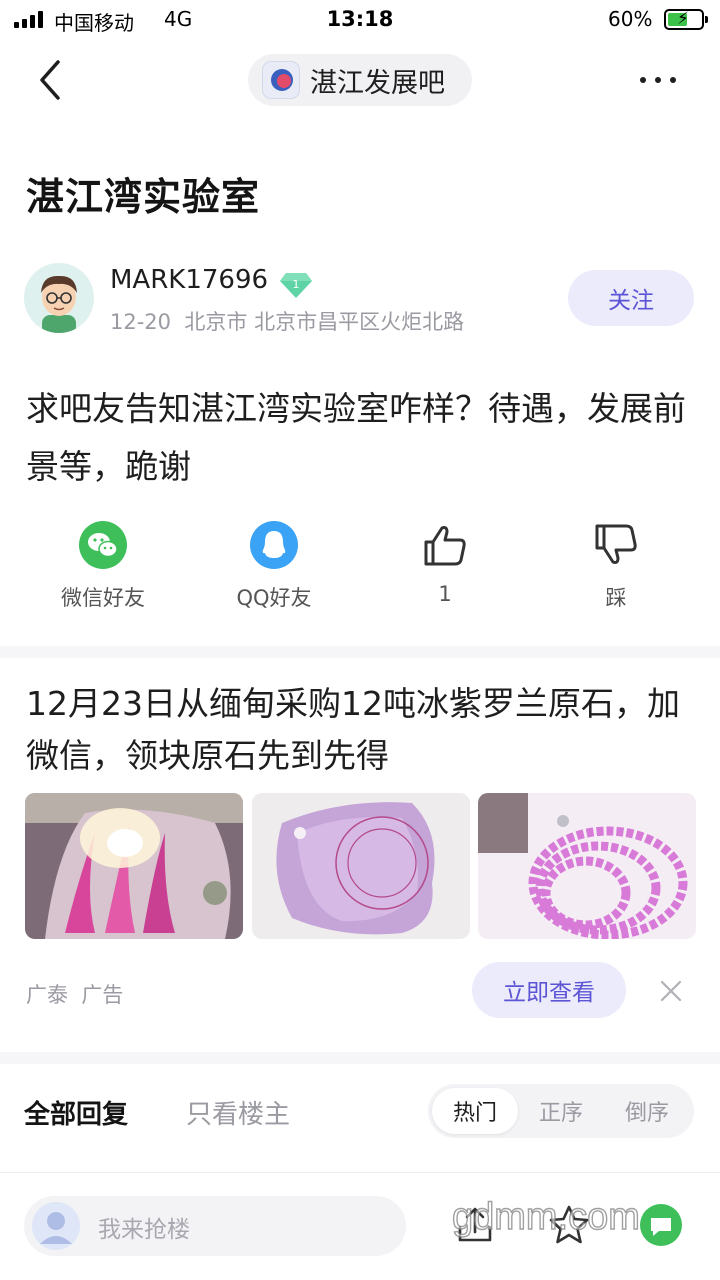 The width and height of the screenshot is (720, 1280). What do you see at coordinates (630, 19) in the screenshot?
I see `battery-percent: 60%` at bounding box center [630, 19].